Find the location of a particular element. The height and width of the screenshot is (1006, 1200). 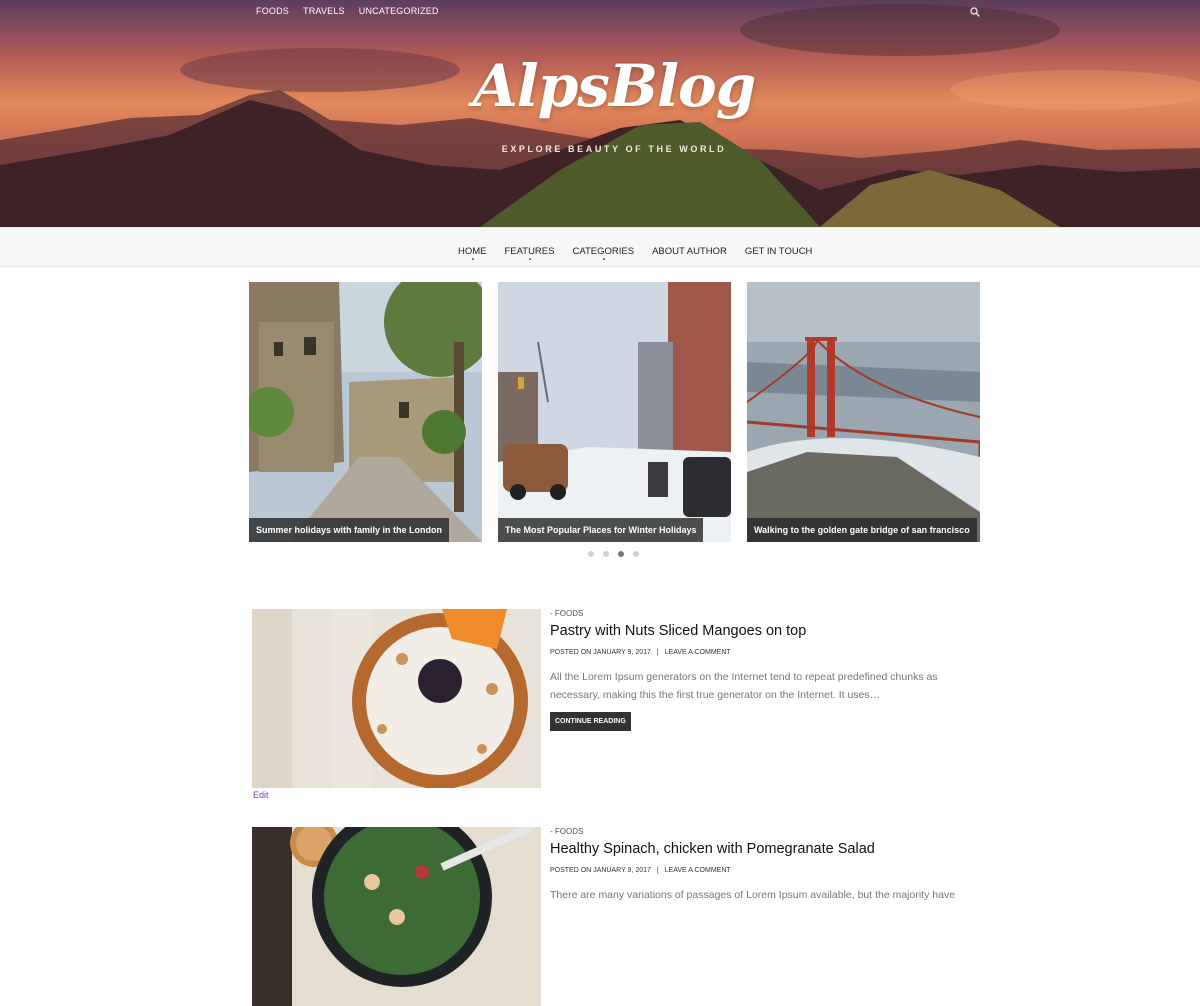

winter-street-image is located at coordinates (614, 412).